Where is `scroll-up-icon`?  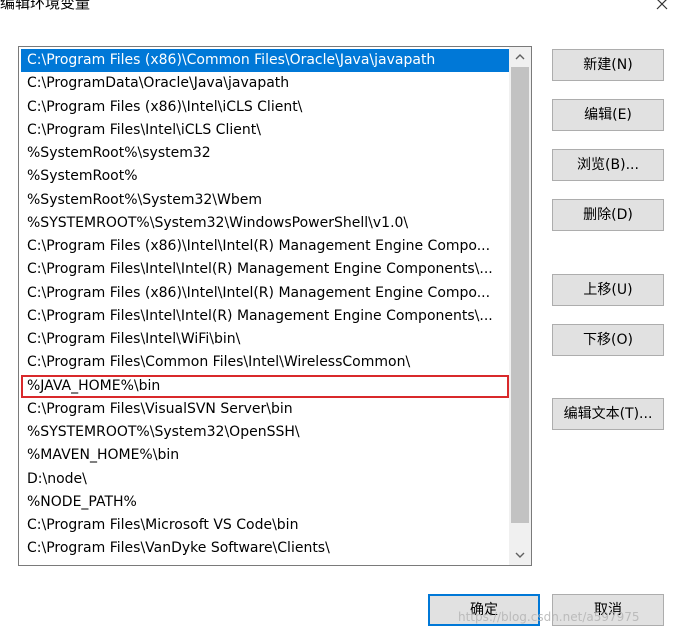
scroll-up-icon is located at coordinates (520, 57).